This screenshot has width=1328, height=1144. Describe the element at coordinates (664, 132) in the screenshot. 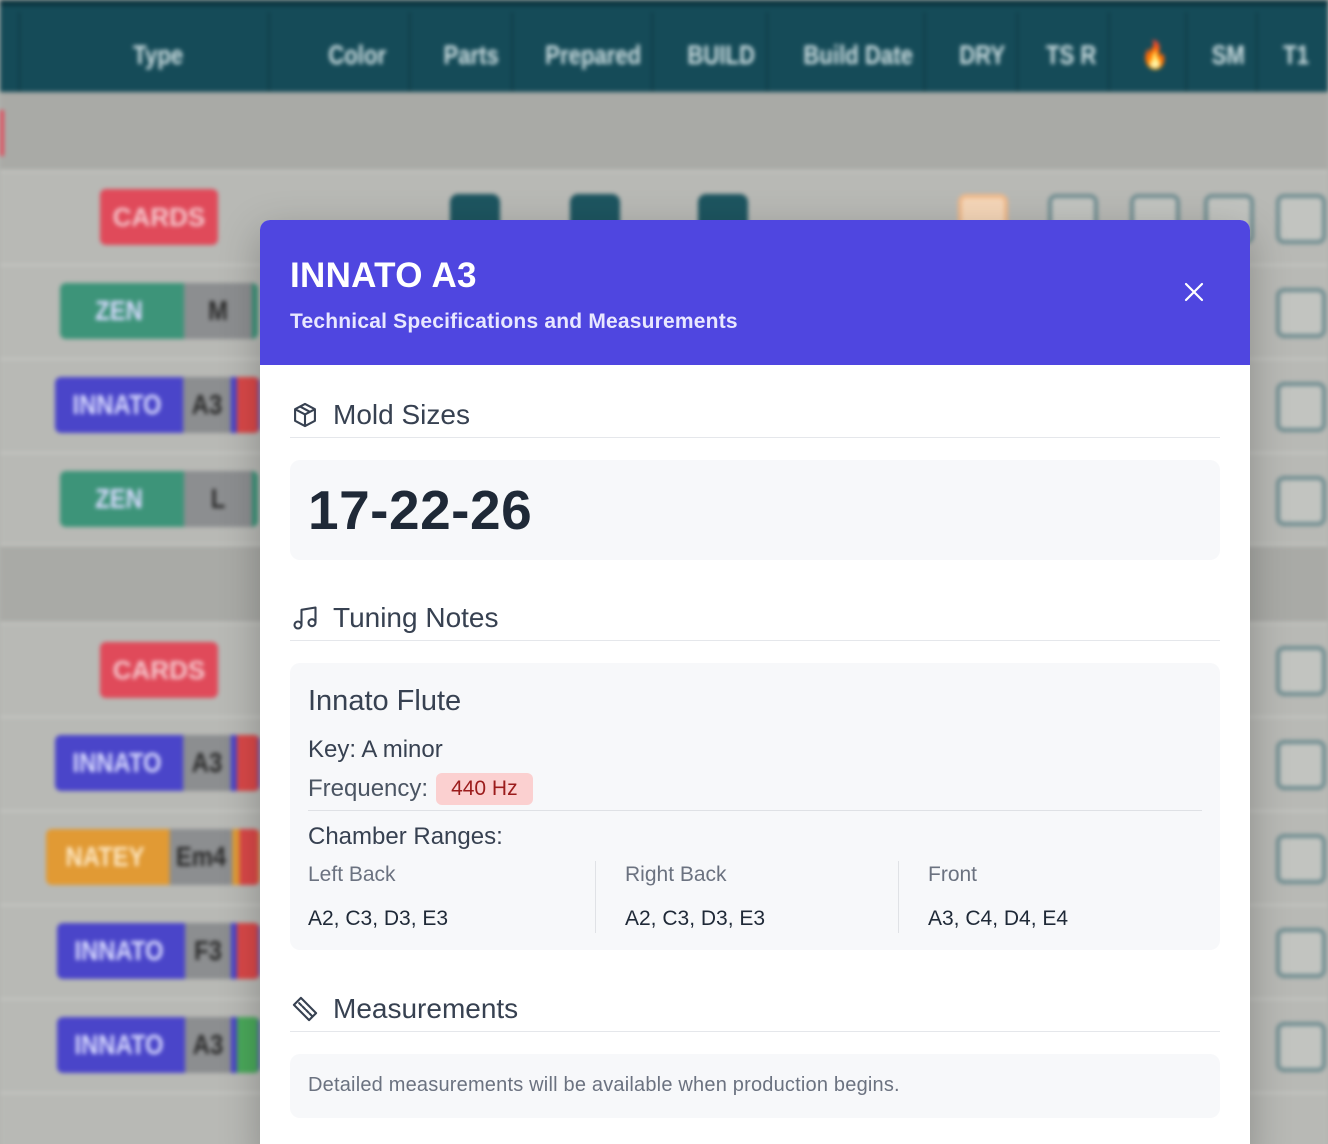

I see `table-section-row` at that location.